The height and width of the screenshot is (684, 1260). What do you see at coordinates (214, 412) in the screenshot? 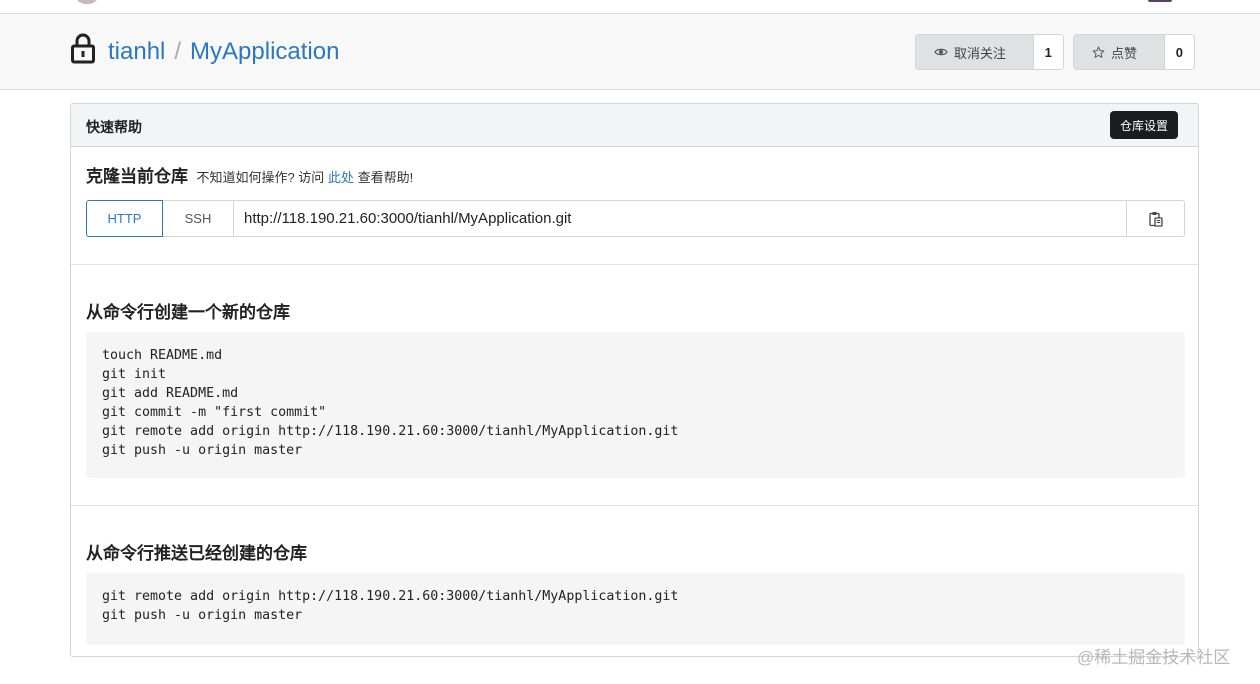
I see `code-line: git commit -m "first commit"` at bounding box center [214, 412].